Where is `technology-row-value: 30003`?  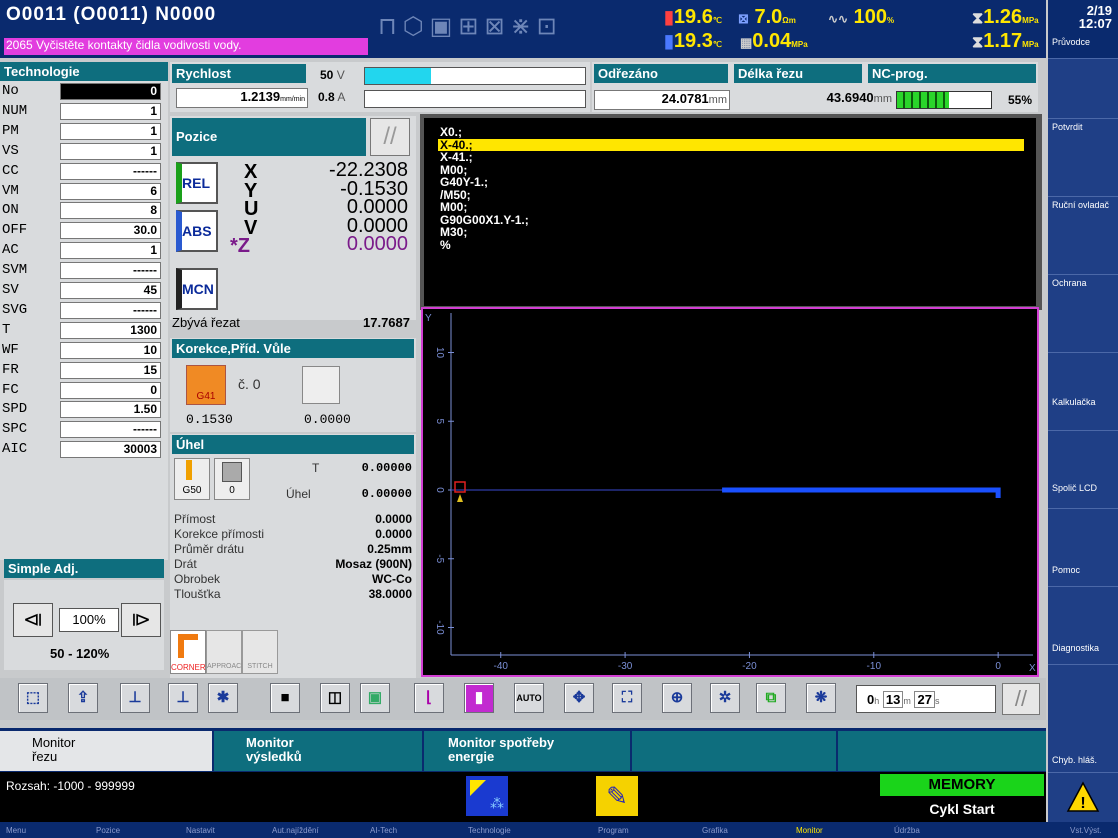
technology-row-value: 30003 is located at coordinates (110, 450).